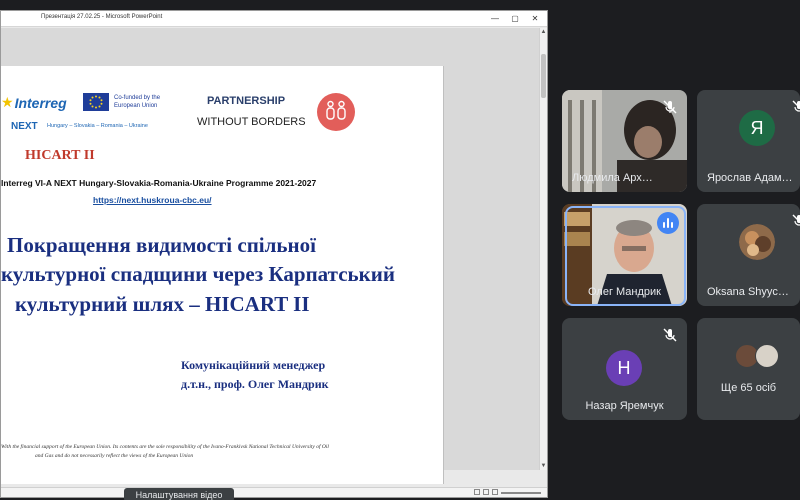  I want to click on avatar: Н, so click(624, 368).